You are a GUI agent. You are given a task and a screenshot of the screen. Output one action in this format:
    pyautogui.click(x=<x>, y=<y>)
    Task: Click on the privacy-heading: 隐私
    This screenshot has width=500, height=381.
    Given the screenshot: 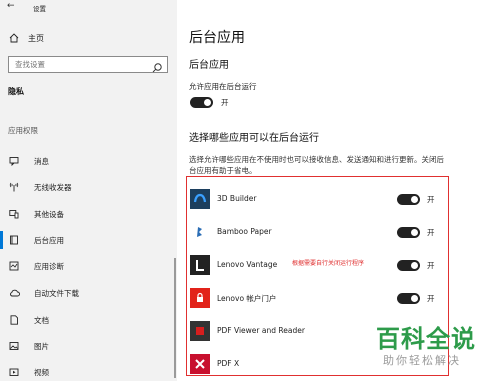 What is the action you would take?
    pyautogui.click(x=16, y=91)
    